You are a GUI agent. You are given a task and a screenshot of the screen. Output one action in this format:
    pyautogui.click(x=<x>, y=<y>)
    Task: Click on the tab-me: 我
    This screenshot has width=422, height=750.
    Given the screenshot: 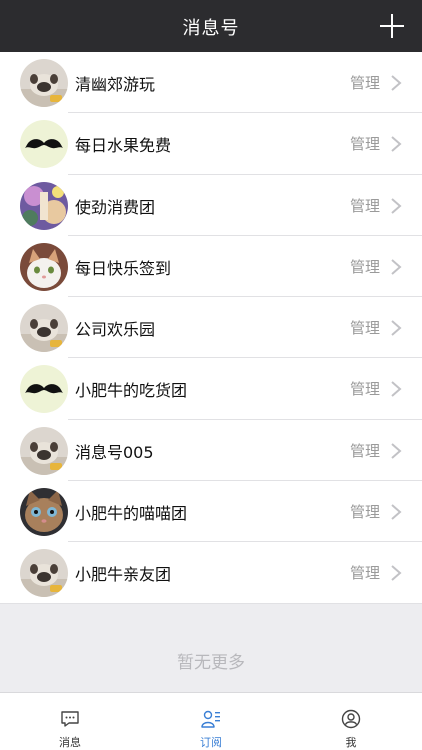 What is the action you would take?
    pyautogui.click(x=351, y=721)
    